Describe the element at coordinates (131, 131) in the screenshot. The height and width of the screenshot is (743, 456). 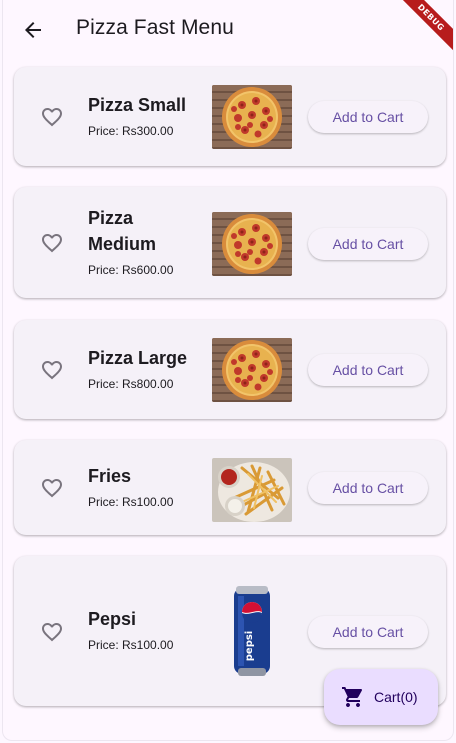
I see `item-price: Price: Rs300.00` at that location.